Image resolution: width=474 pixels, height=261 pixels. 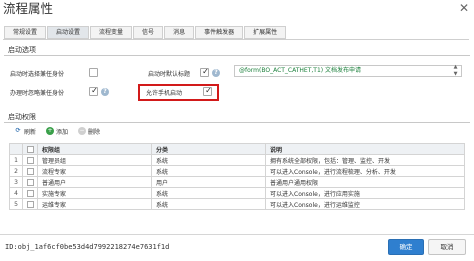 What do you see at coordinates (94, 149) in the screenshot?
I see `column-header-group: 权限组` at bounding box center [94, 149].